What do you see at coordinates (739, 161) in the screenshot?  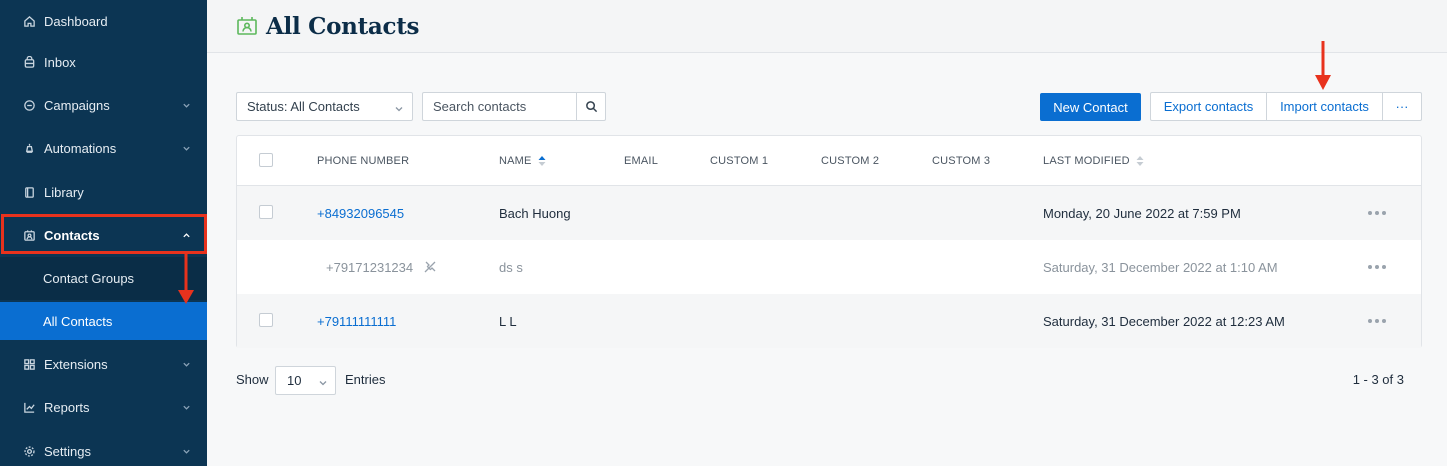 I see `column-header-custom1: CUSTOM 1` at bounding box center [739, 161].